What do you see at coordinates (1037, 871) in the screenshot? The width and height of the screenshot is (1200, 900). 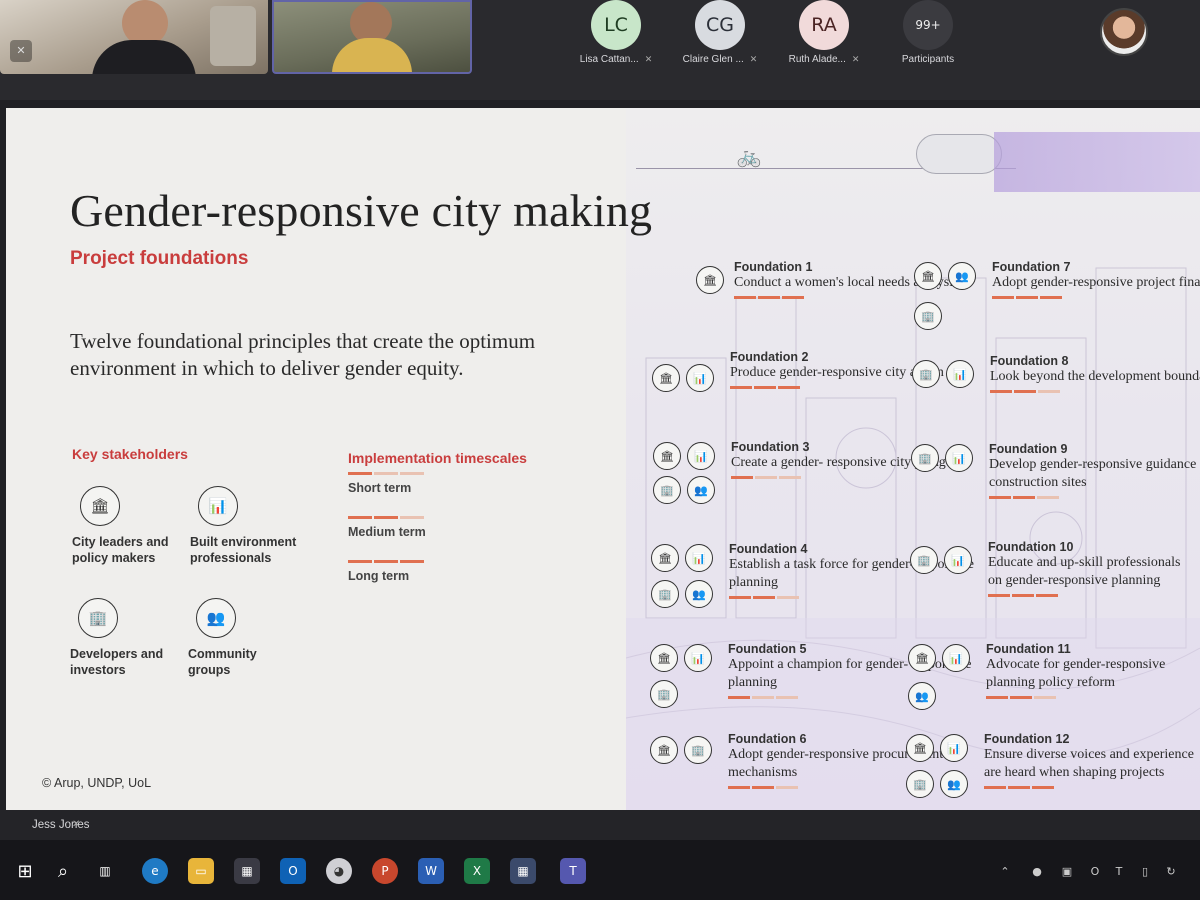 I see `camera-icon: ●` at bounding box center [1037, 871].